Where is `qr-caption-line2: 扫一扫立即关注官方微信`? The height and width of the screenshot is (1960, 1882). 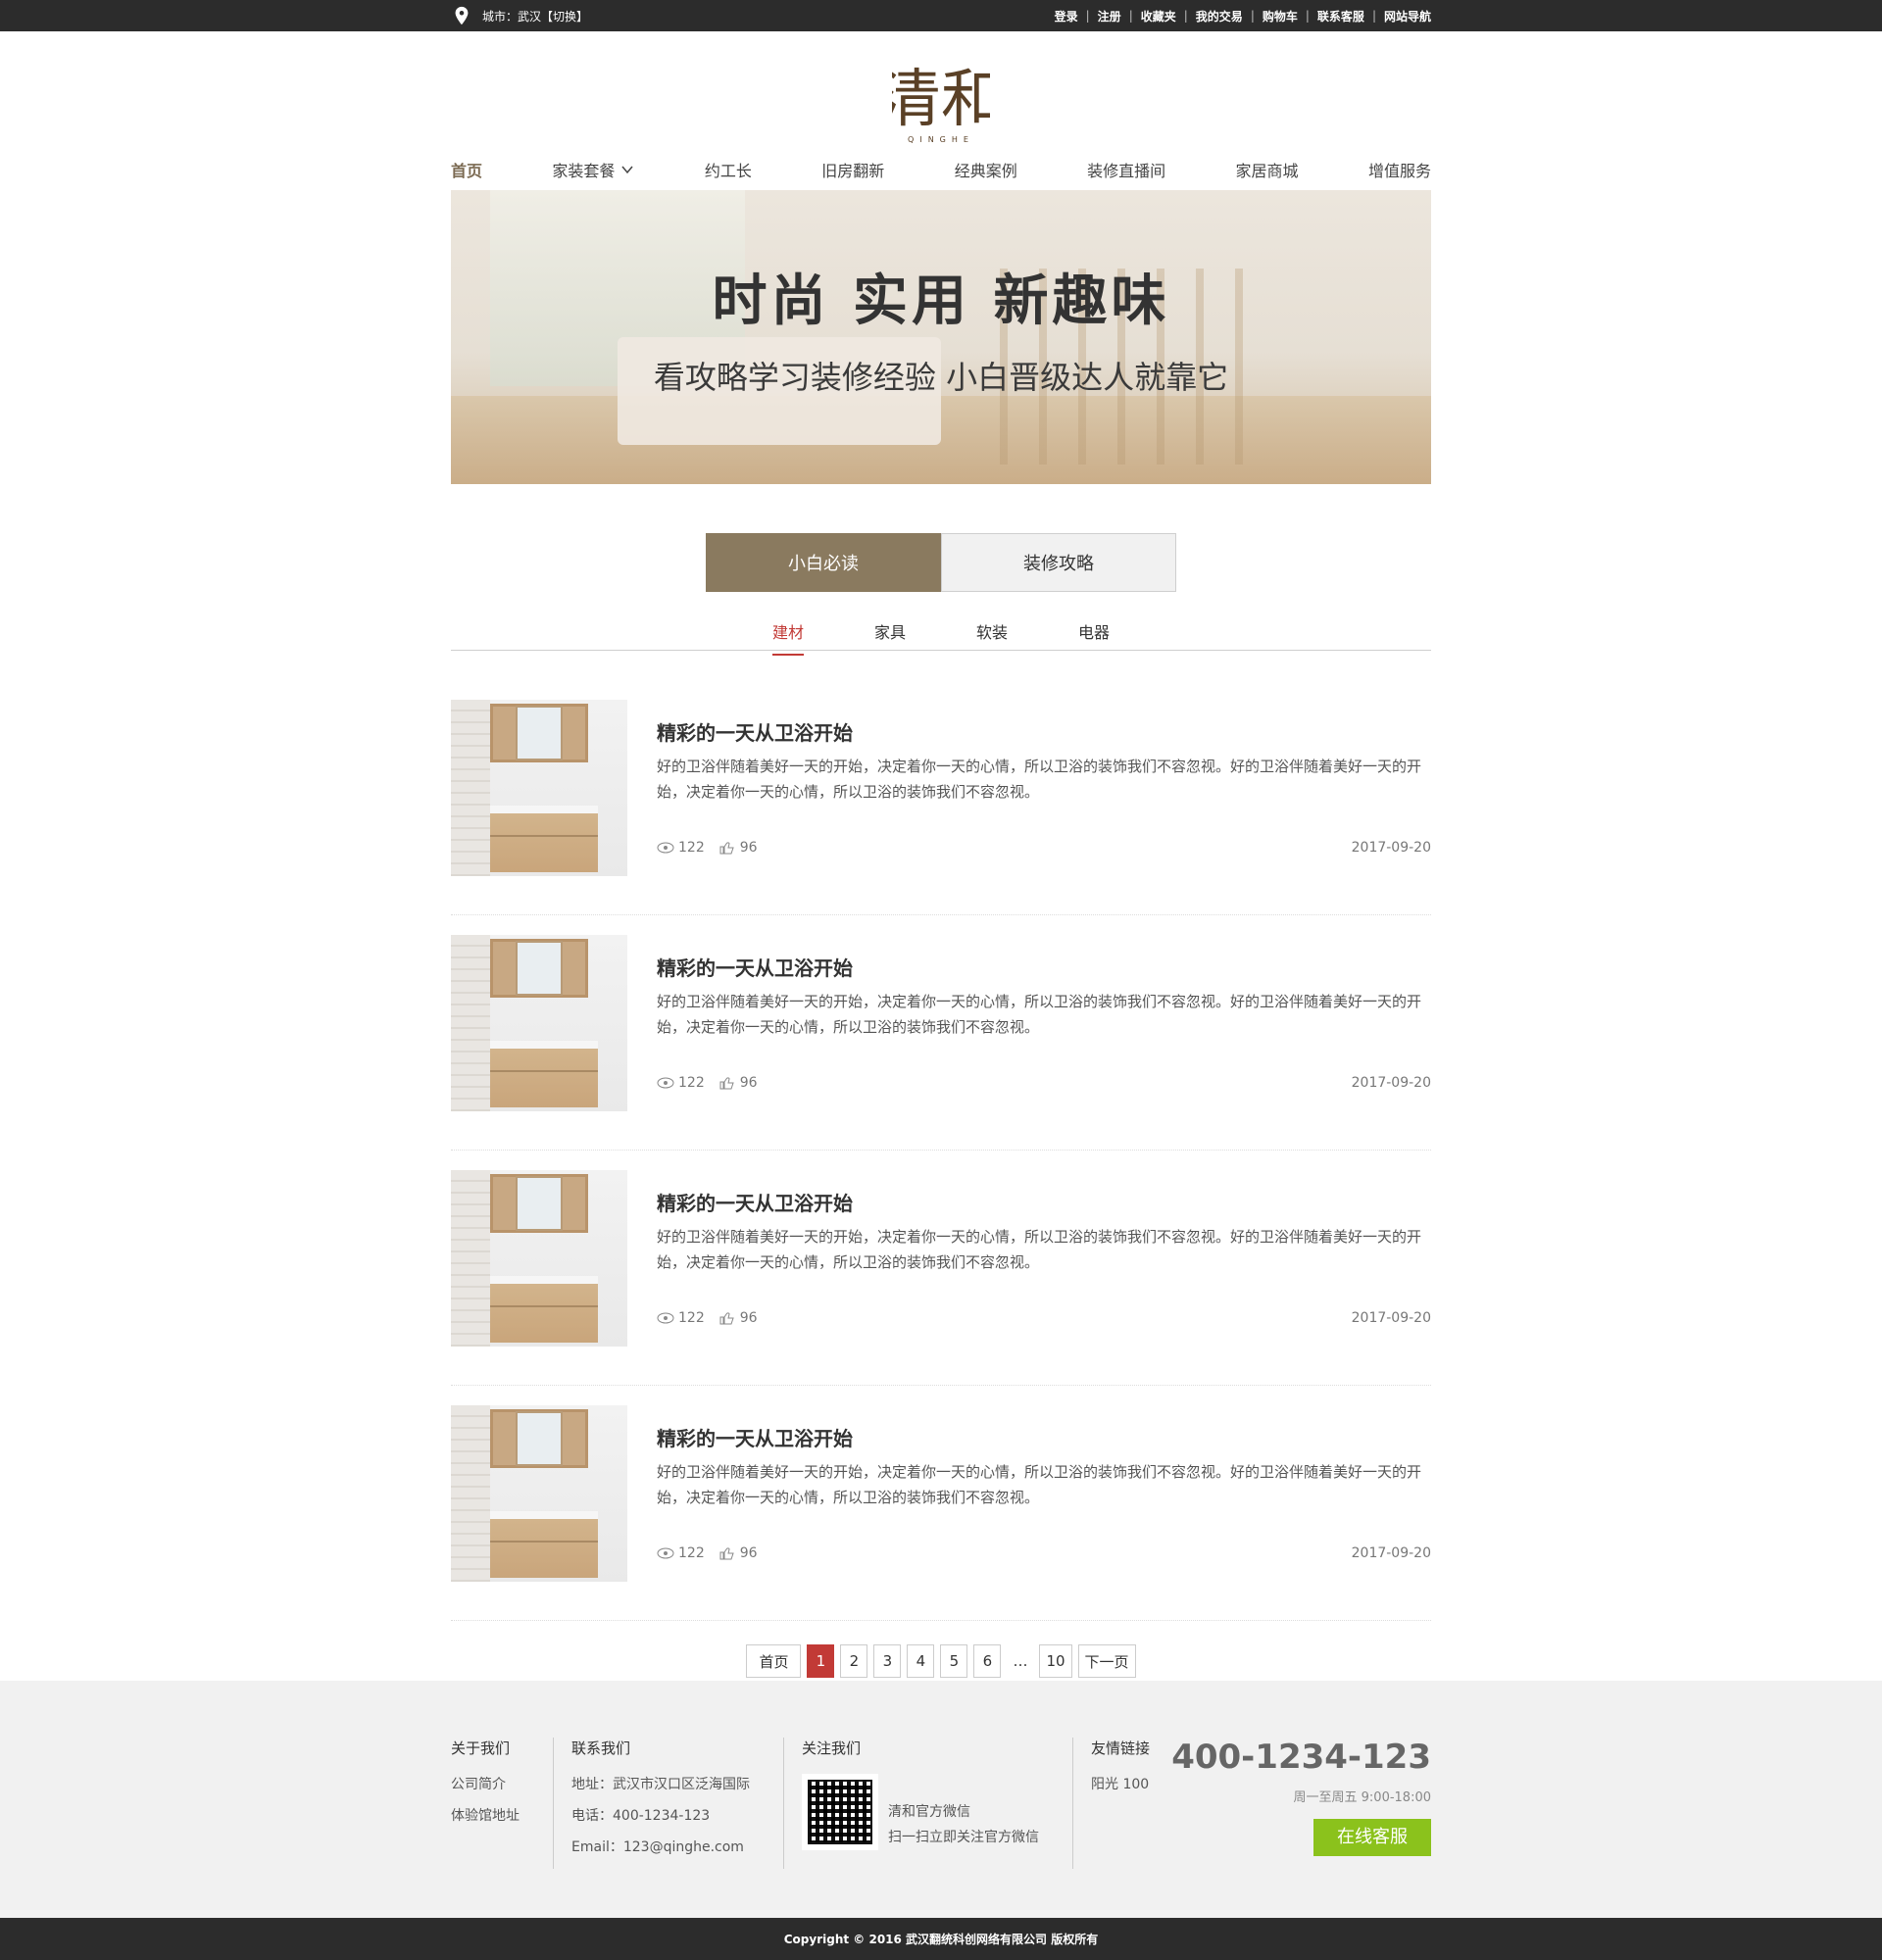 qr-caption-line2: 扫一扫立即关注官方微信 is located at coordinates (963, 1837).